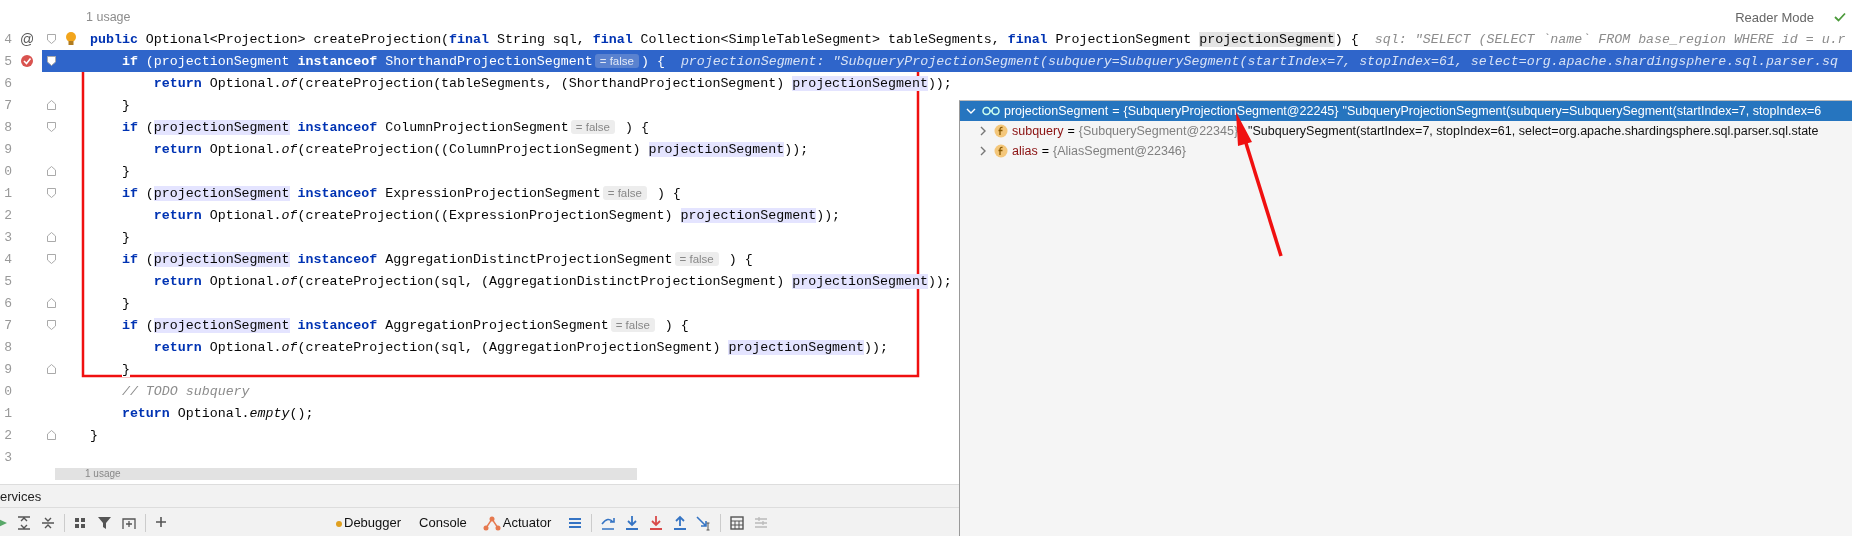  I want to click on line-number: 7, so click(7, 105).